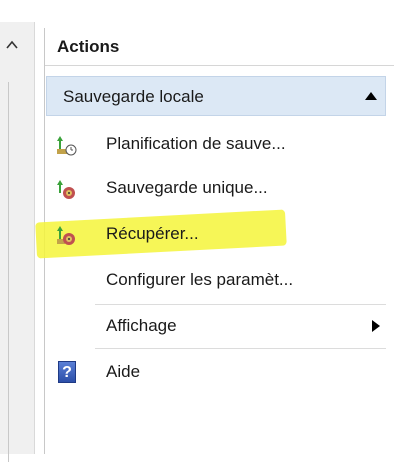 The image size is (394, 462). Describe the element at coordinates (133, 96) in the screenshot. I see `section-label: Sauvegarde locale` at that location.